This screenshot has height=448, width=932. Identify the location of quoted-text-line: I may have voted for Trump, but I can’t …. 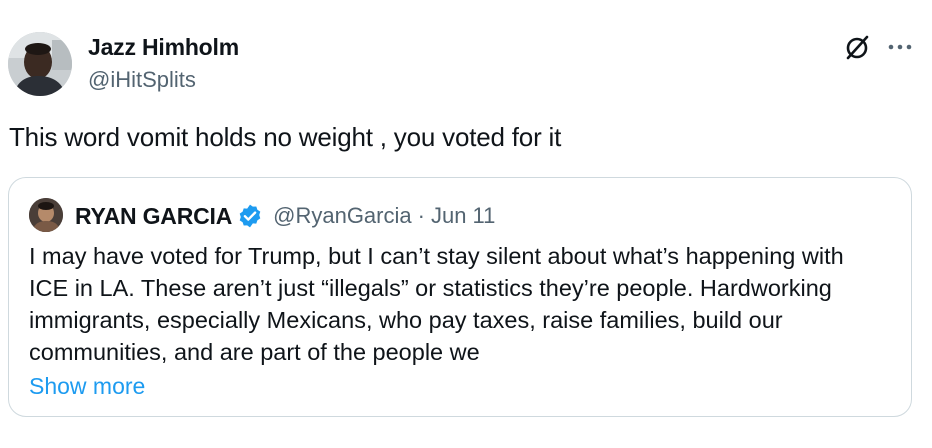
(436, 256).